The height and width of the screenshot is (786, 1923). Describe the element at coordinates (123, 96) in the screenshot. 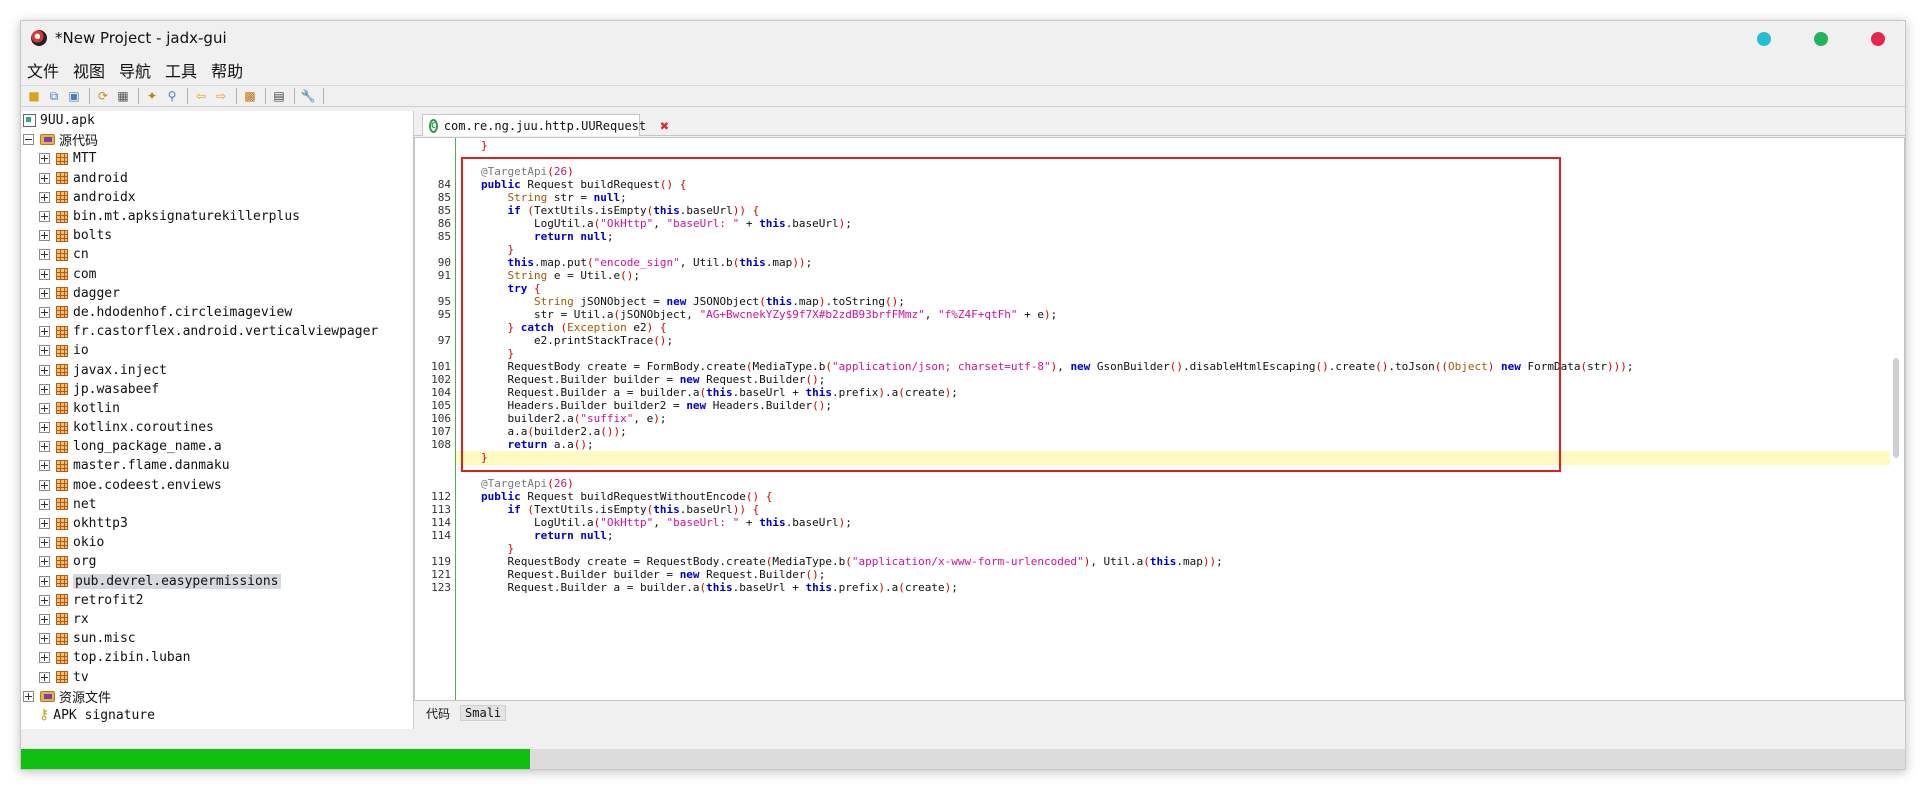

I see `flat-packages-icon: ▦` at that location.